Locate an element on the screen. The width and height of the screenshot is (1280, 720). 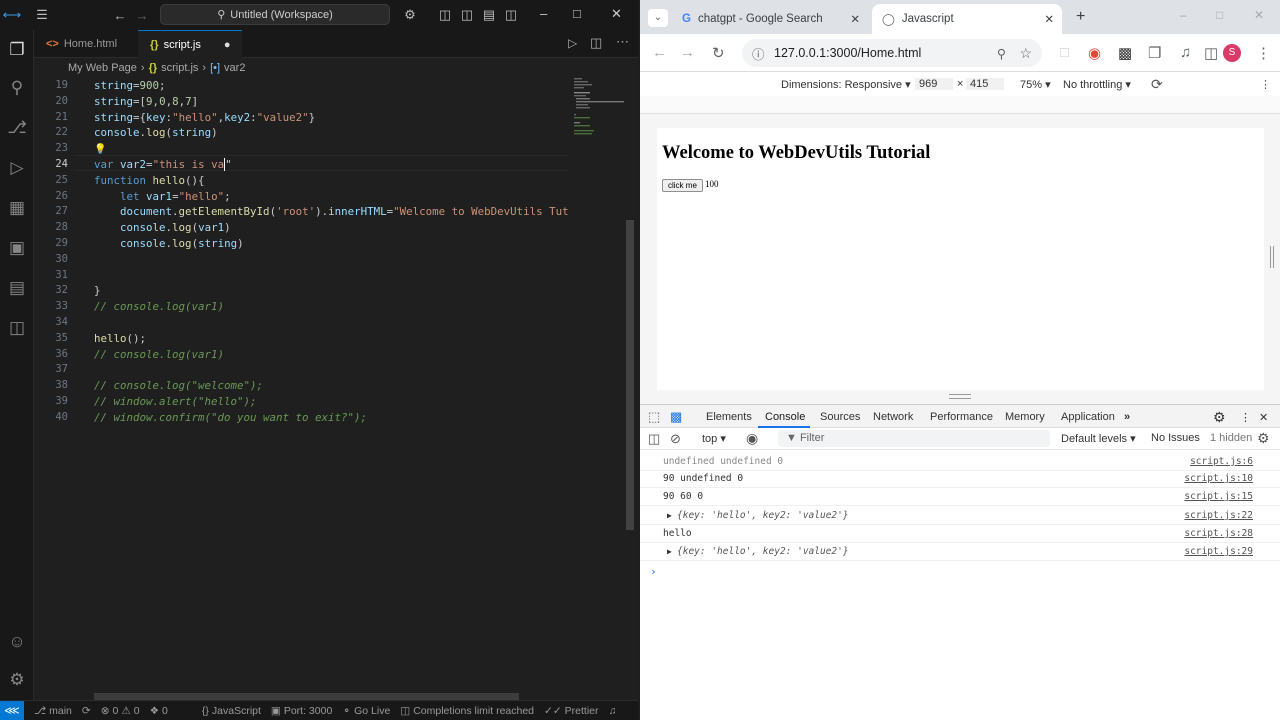
tab-application: Application is located at coordinates (1088, 417).